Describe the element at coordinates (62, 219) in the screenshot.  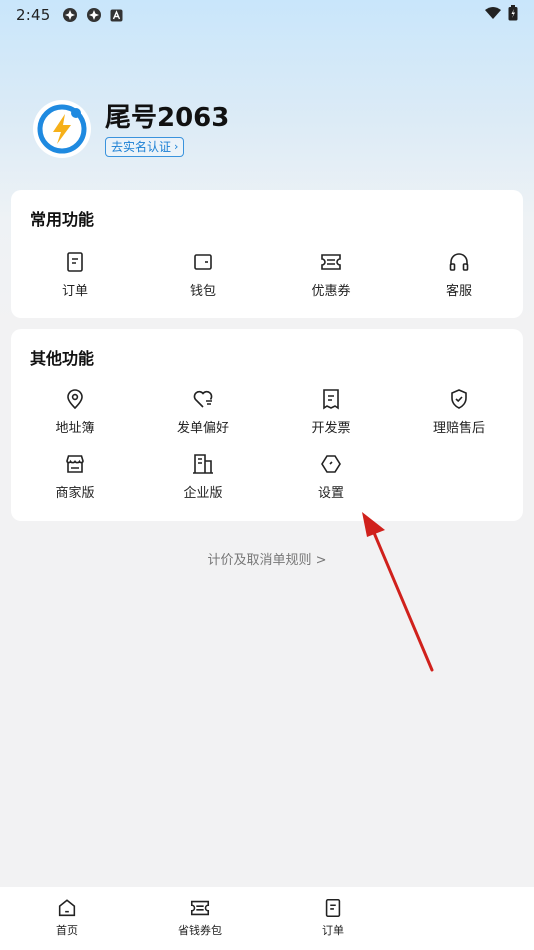
I see `section-title: 常用功能` at that location.